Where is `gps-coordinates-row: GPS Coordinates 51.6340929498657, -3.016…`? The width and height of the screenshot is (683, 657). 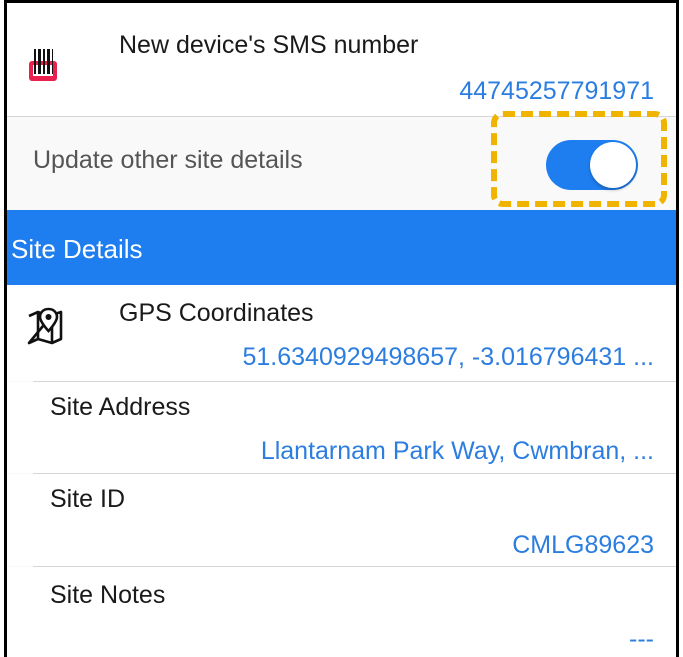 gps-coordinates-row: GPS Coordinates 51.6340929498657, -3.016… is located at coordinates (341, 333).